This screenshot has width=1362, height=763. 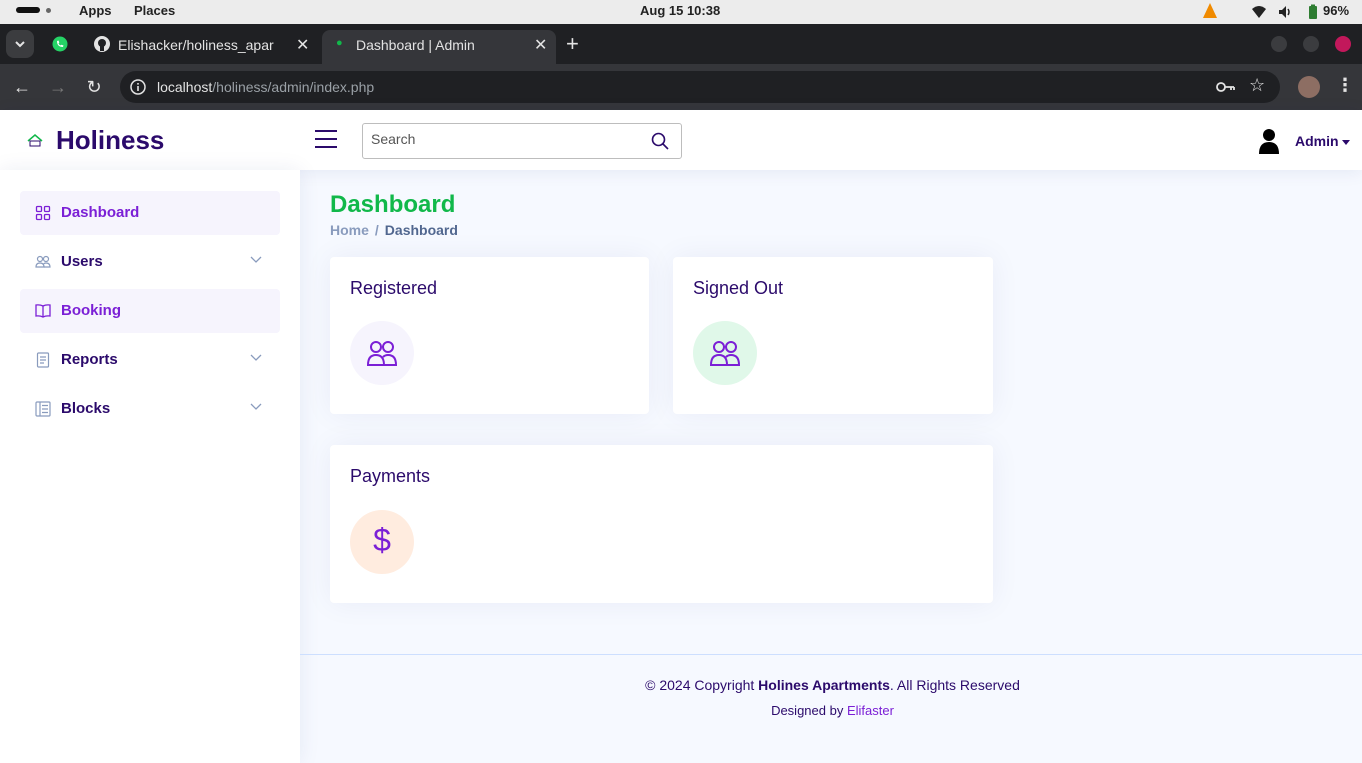 What do you see at coordinates (102, 44) in the screenshot?
I see `github-icon` at bounding box center [102, 44].